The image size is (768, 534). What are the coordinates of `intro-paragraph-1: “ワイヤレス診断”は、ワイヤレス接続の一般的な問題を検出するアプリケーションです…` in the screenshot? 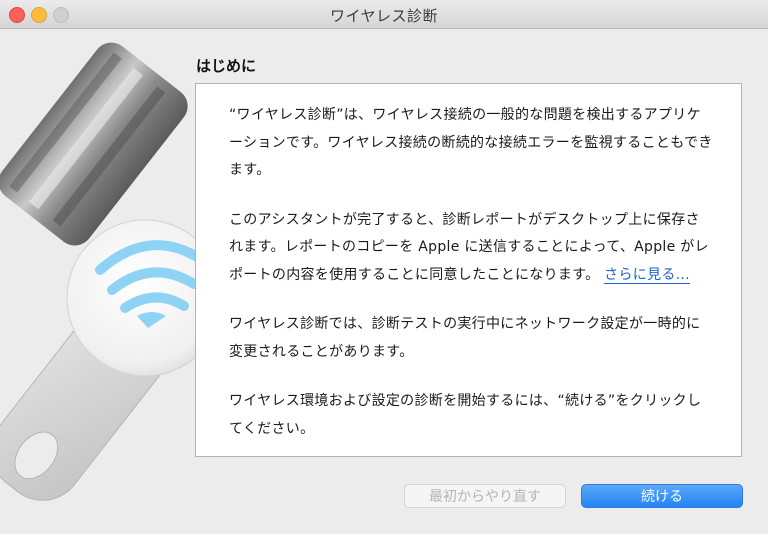 It's located at (471, 142).